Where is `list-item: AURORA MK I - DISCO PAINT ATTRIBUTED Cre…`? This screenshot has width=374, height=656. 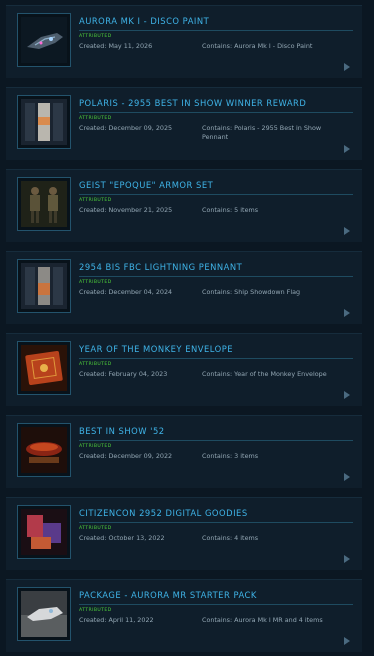 list-item: AURORA MK I - DISCO PAINT ATTRIBUTED Cre… is located at coordinates (184, 41).